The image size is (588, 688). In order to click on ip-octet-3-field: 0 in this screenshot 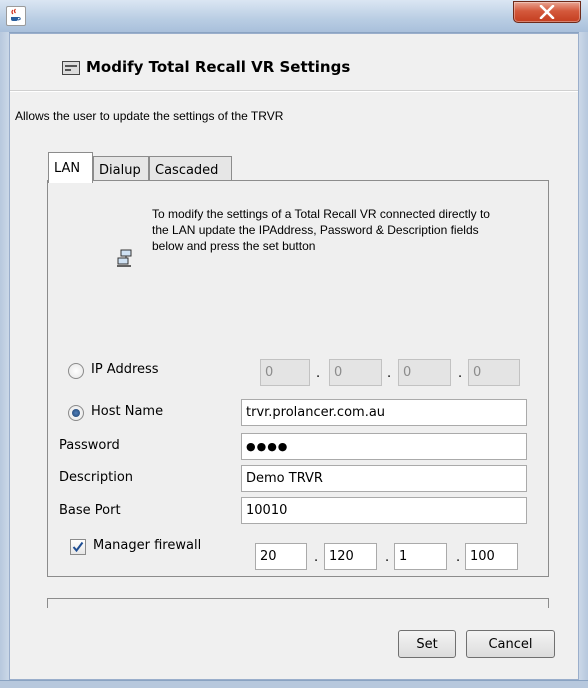, I will do `click(424, 372)`.